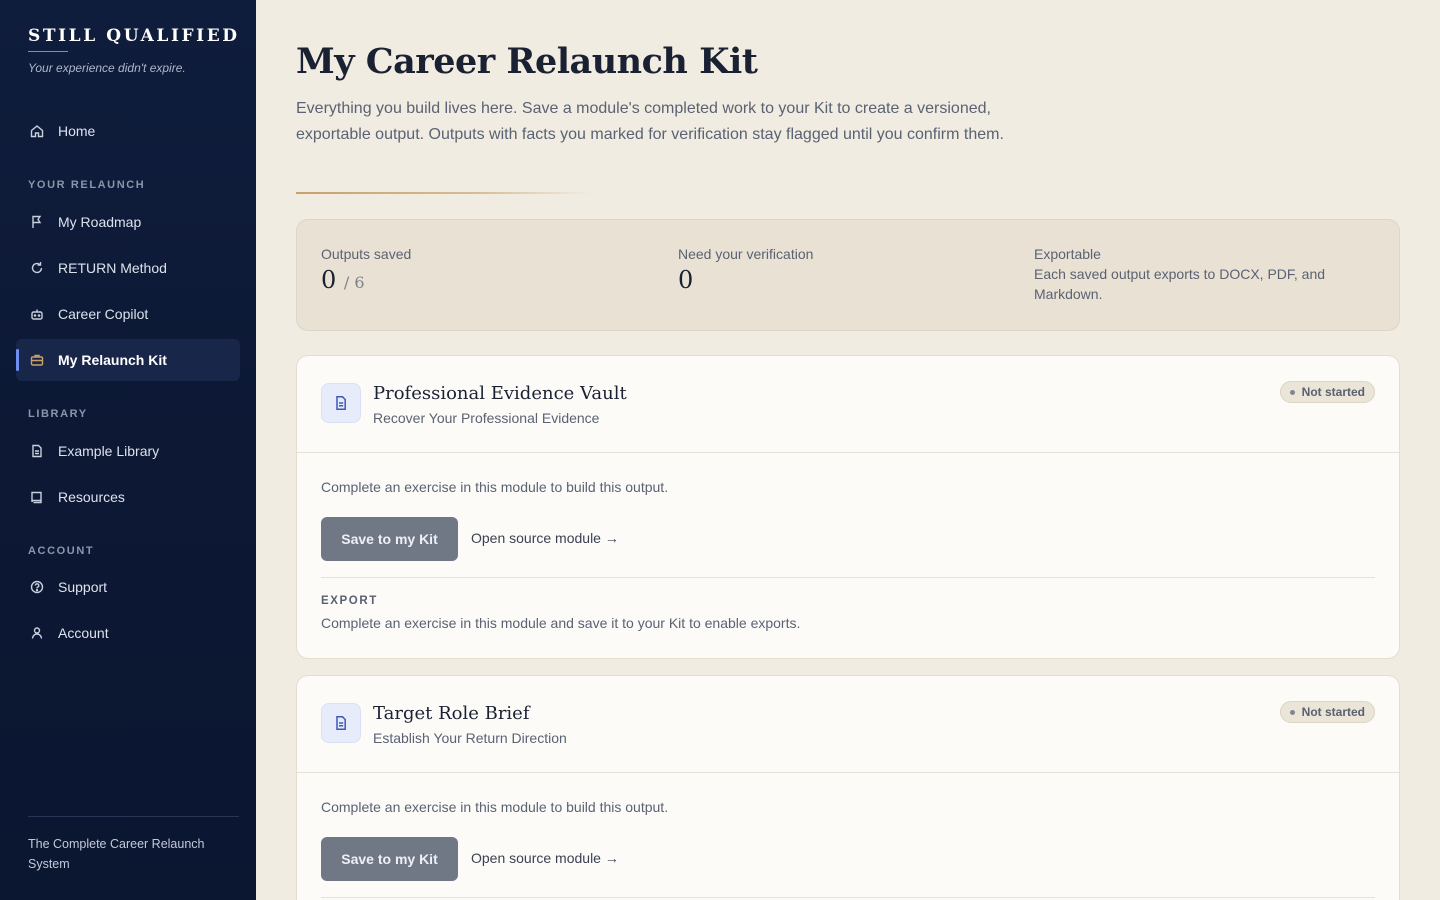  Describe the element at coordinates (112, 360) in the screenshot. I see `sidebar-item-label: My Relaunch Kit` at that location.